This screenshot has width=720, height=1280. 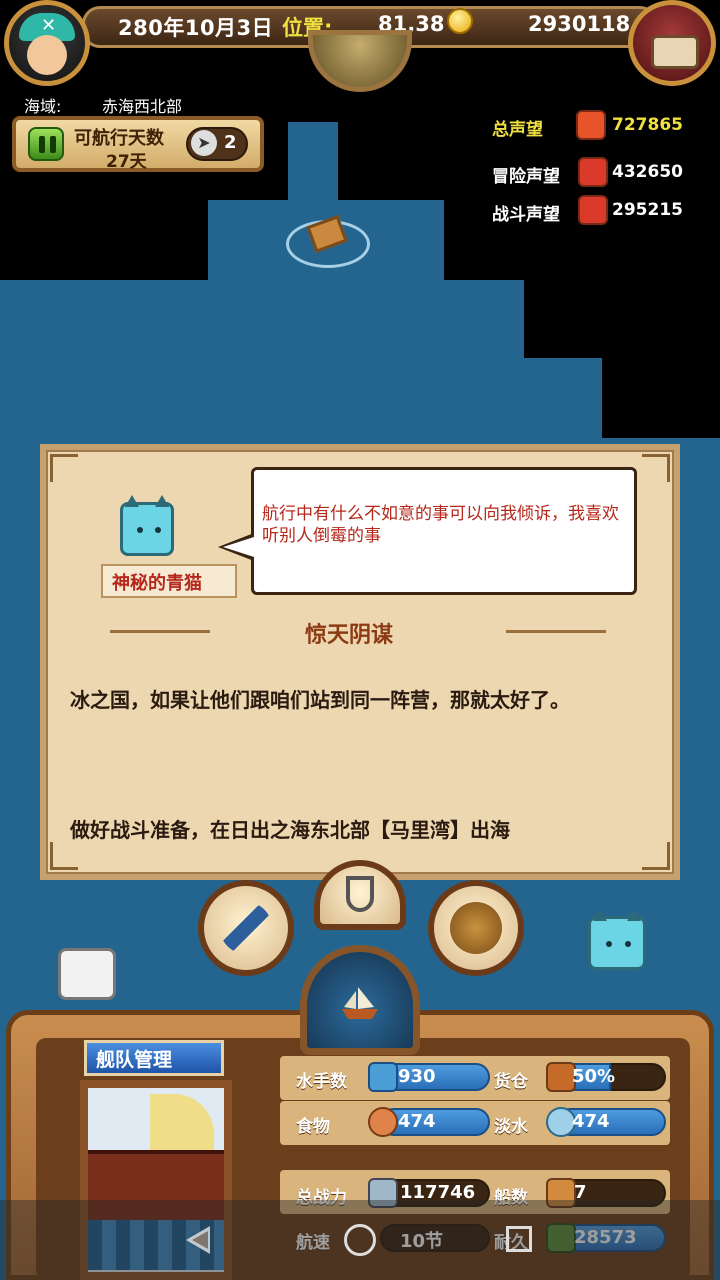 What do you see at coordinates (440, 525) in the screenshot?
I see `npc-speech: 航行中有什么不如意的事可以向我倾诉，我喜欢听别人倒霉的事` at bounding box center [440, 525].